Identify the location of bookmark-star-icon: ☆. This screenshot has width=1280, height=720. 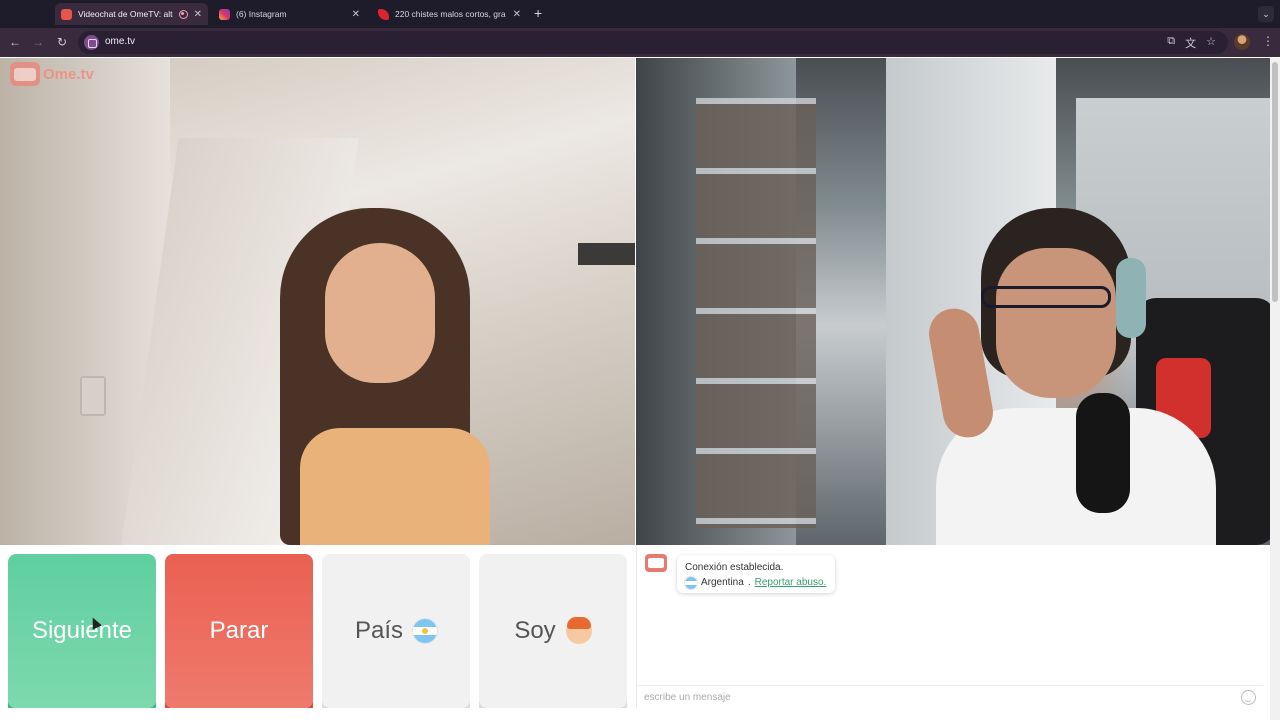
(1211, 43).